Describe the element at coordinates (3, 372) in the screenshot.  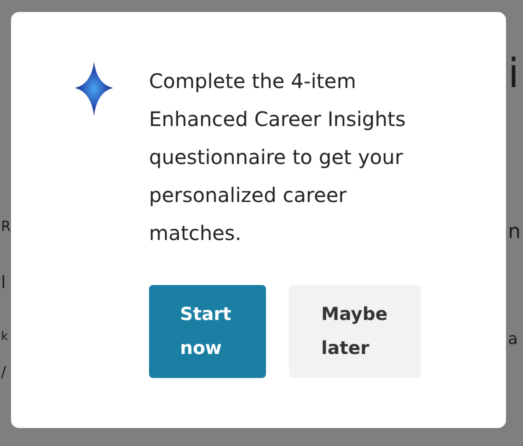
I see `background-text: /` at that location.